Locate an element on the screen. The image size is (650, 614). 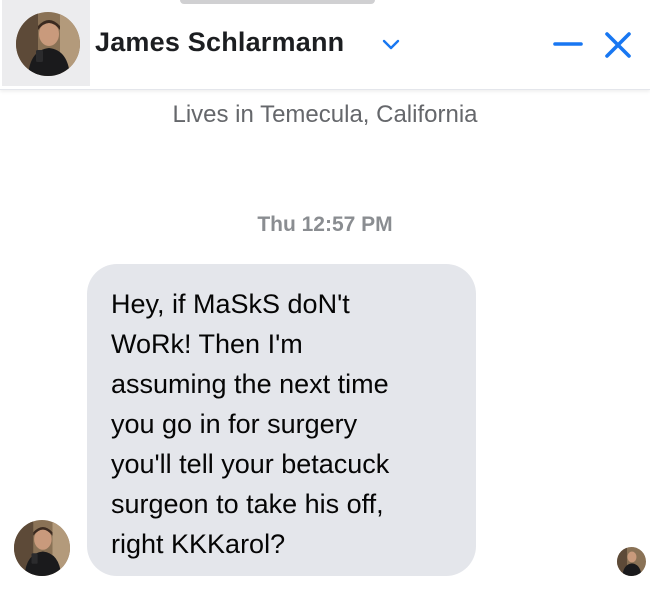
minimize-button is located at coordinates (568, 44).